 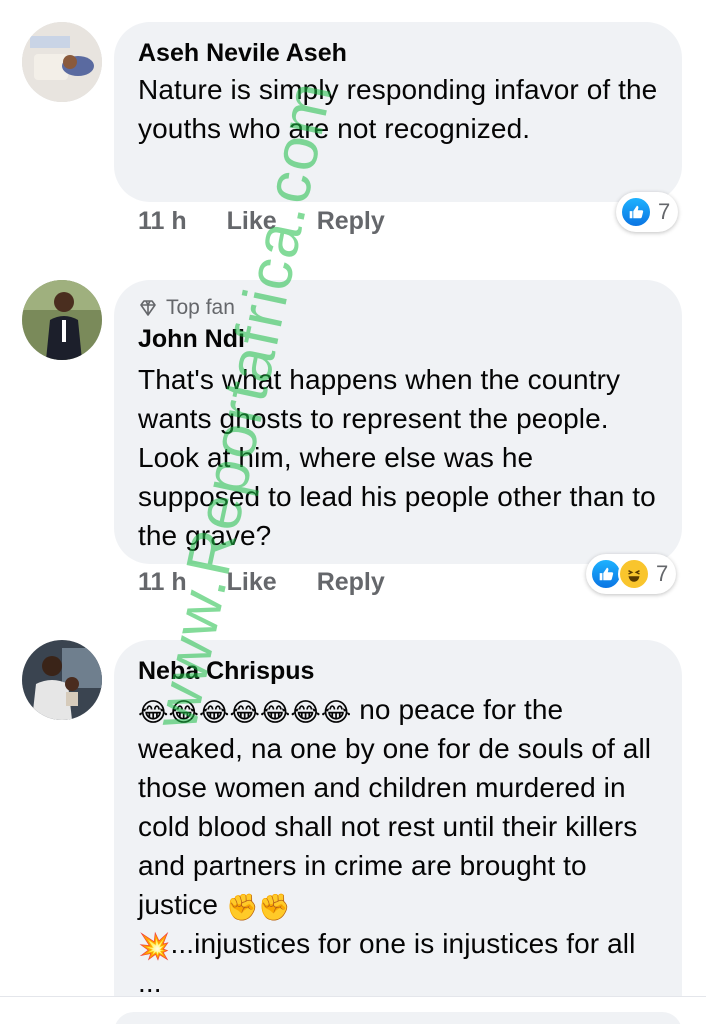 I want to click on comment-author: John Ndi, so click(x=398, y=339).